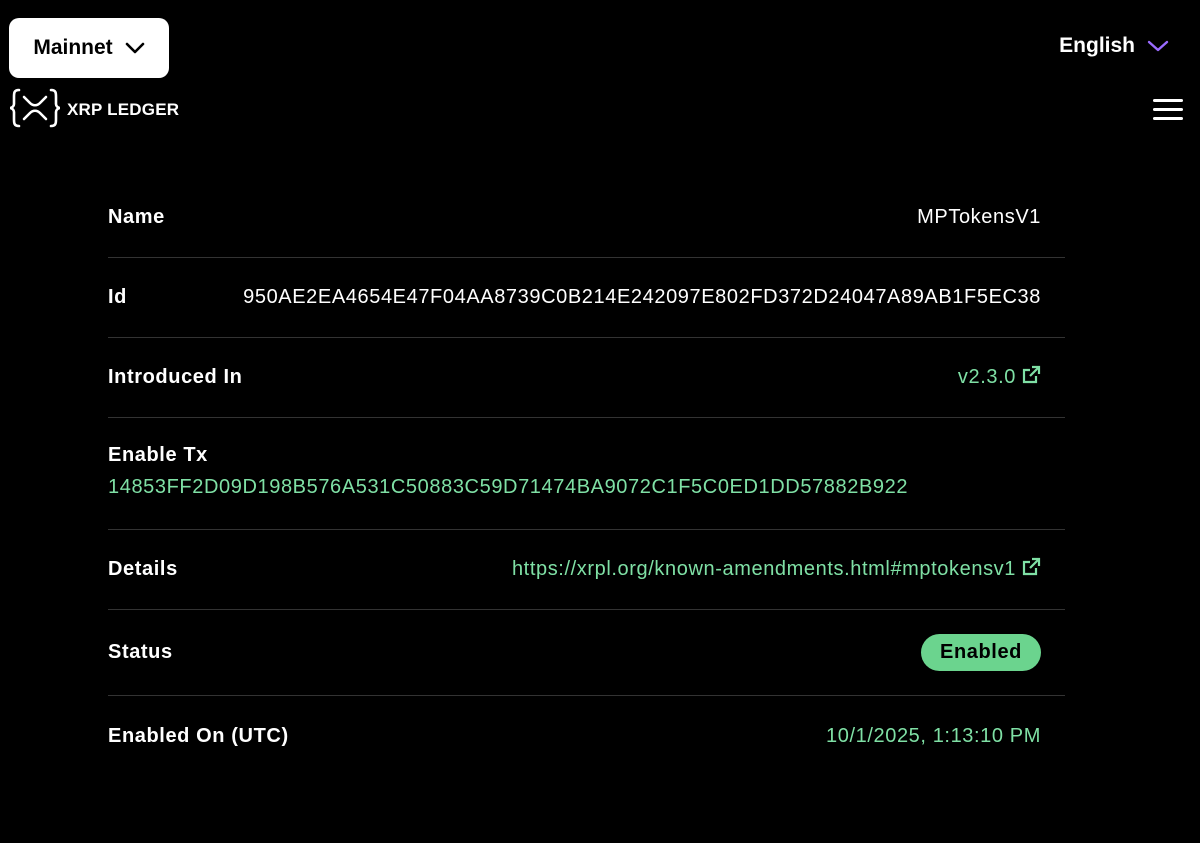 The width and height of the screenshot is (1200, 843). What do you see at coordinates (158, 455) in the screenshot?
I see `enable-tx-label: Enable Tx` at bounding box center [158, 455].